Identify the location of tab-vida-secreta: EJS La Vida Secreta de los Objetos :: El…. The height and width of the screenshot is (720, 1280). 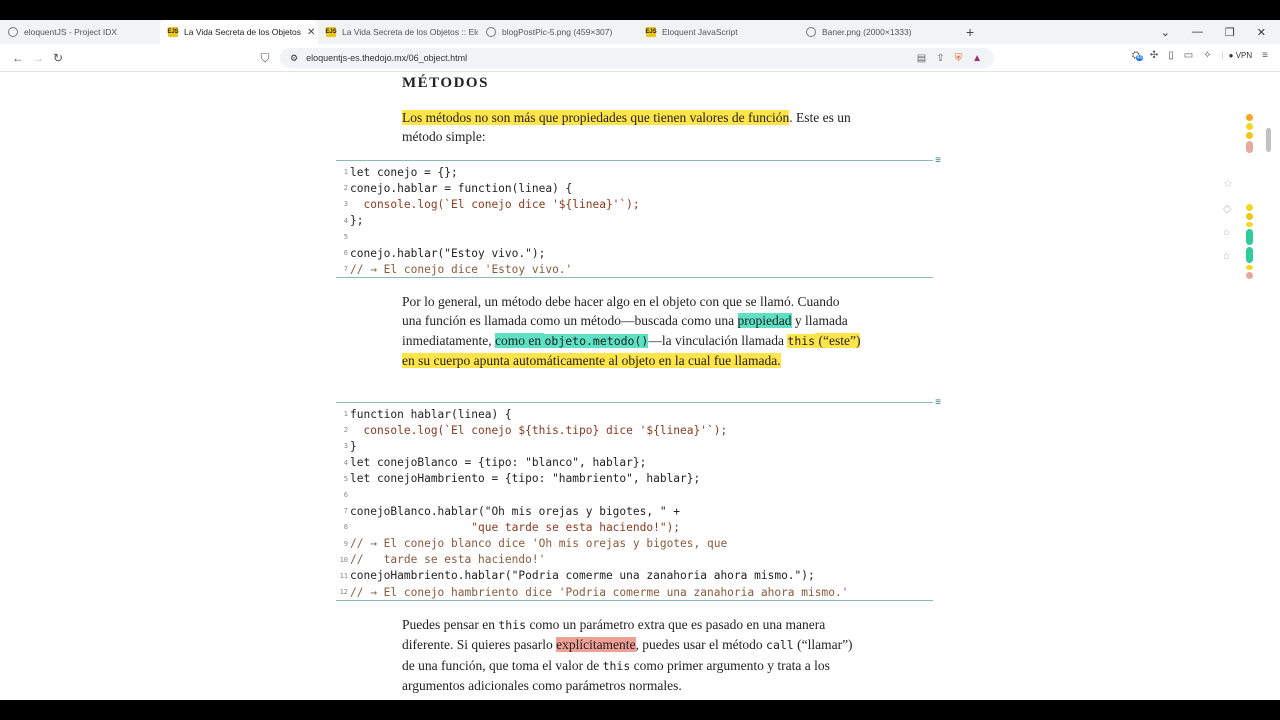
(398, 32).